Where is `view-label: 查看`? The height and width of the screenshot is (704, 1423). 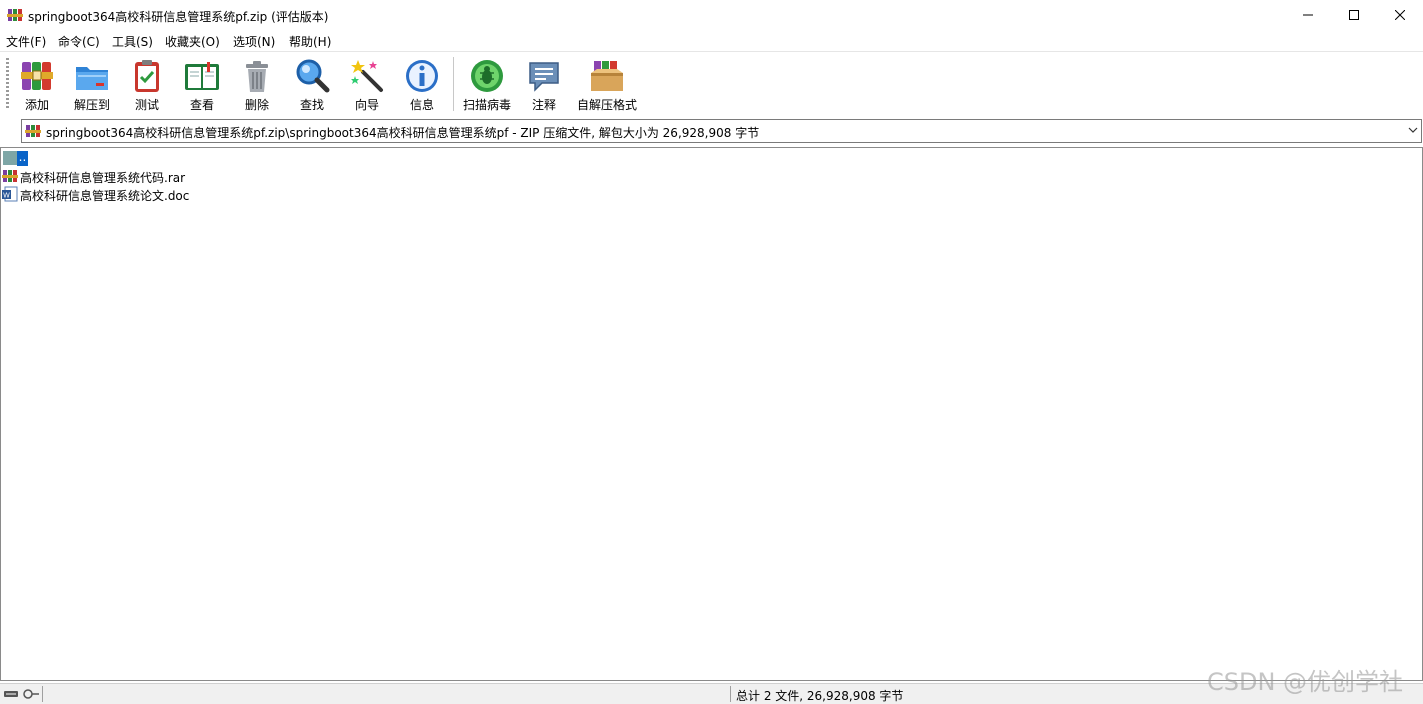 view-label: 查看 is located at coordinates (201, 105).